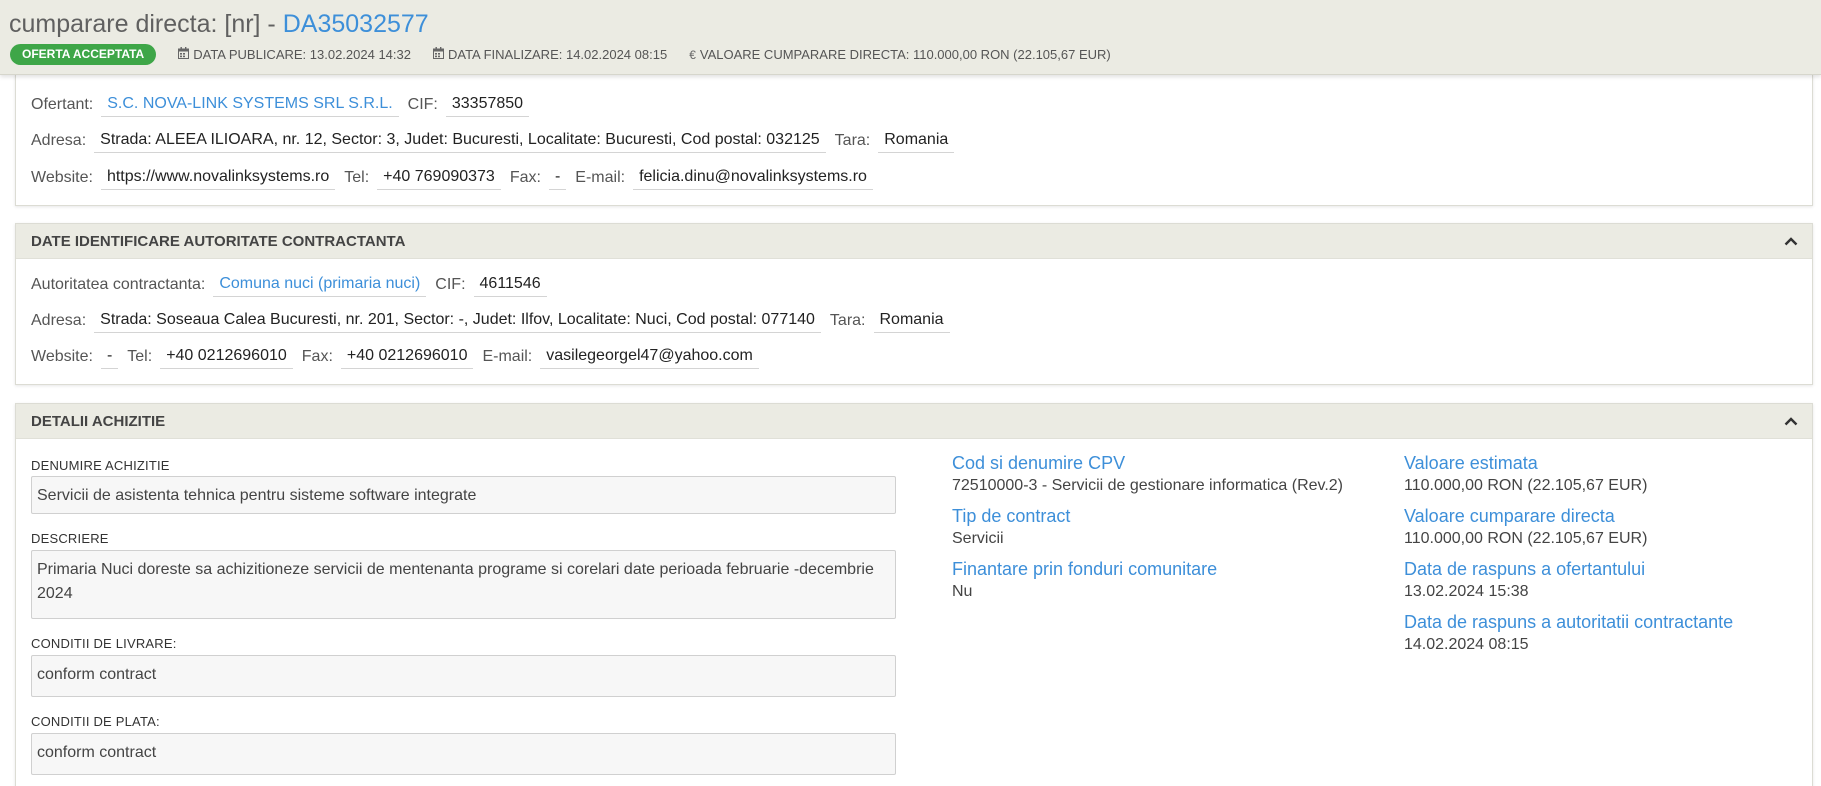 The width and height of the screenshot is (1821, 786). What do you see at coordinates (104, 643) in the screenshot?
I see `delivery-conditions-label: CONDITII DE LIVRARE:` at bounding box center [104, 643].